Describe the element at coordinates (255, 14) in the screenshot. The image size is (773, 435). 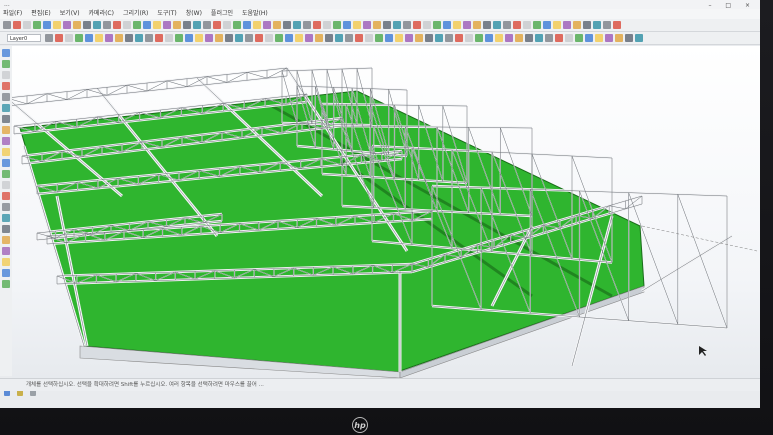
I see `menu-item-help: 도움말(H)` at that location.